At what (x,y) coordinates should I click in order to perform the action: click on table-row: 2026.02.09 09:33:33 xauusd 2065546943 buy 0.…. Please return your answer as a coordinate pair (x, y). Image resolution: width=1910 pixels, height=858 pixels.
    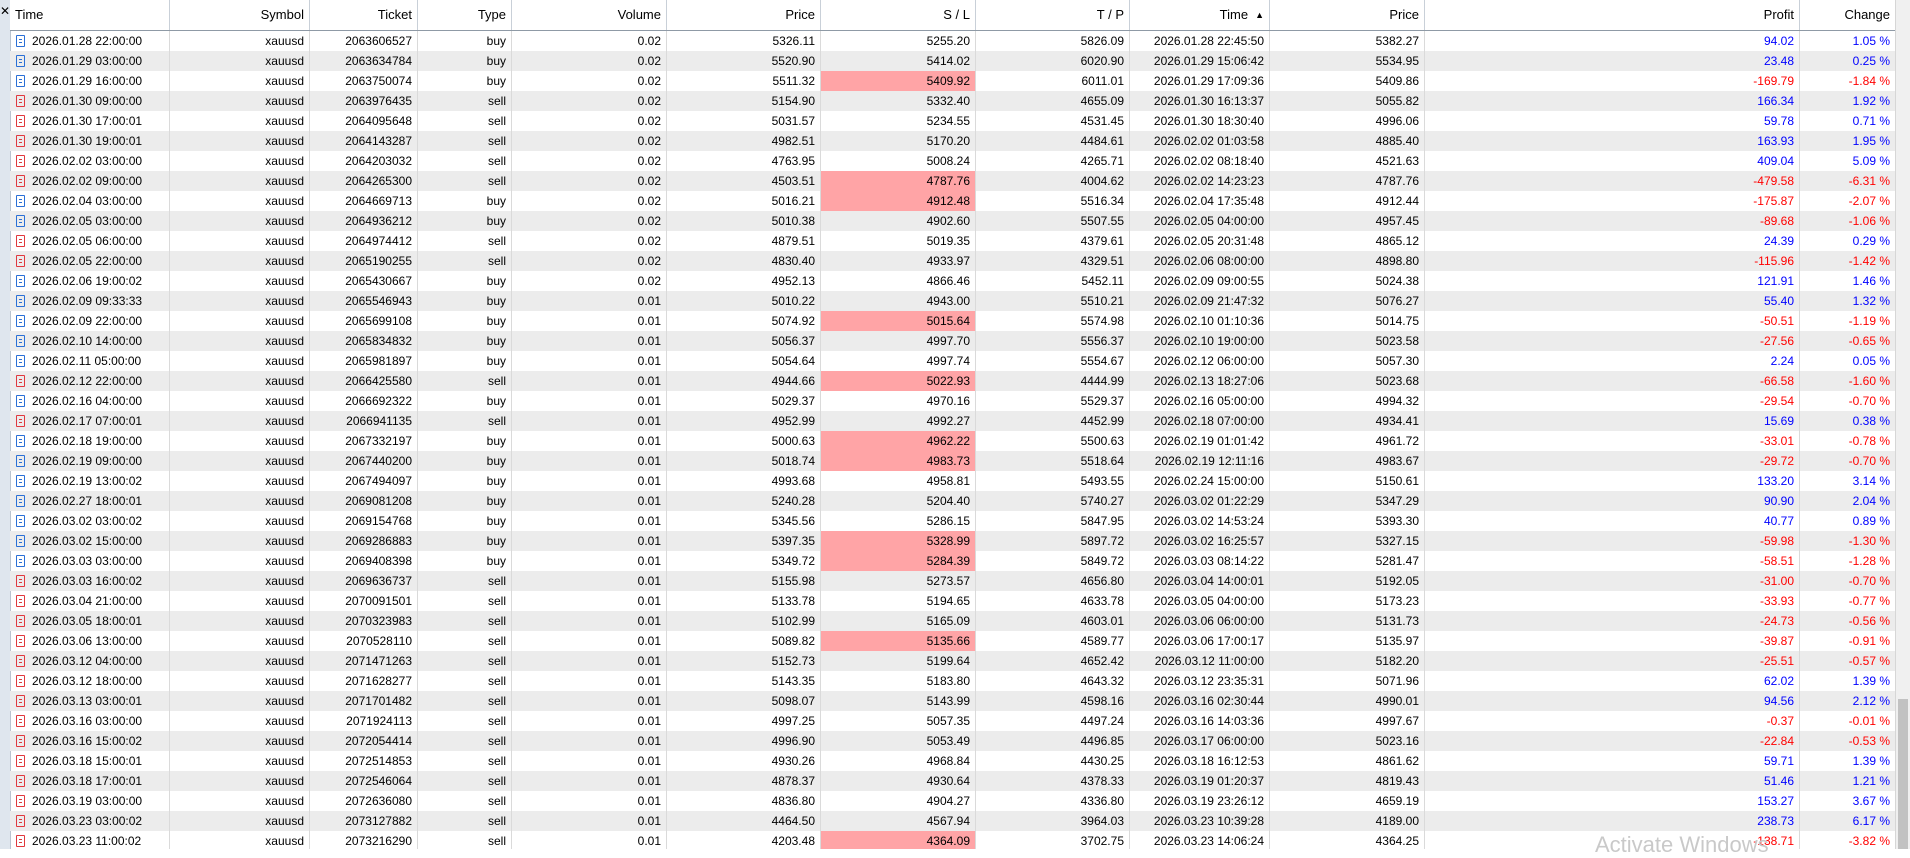
    Looking at the image, I should click on (953, 301).